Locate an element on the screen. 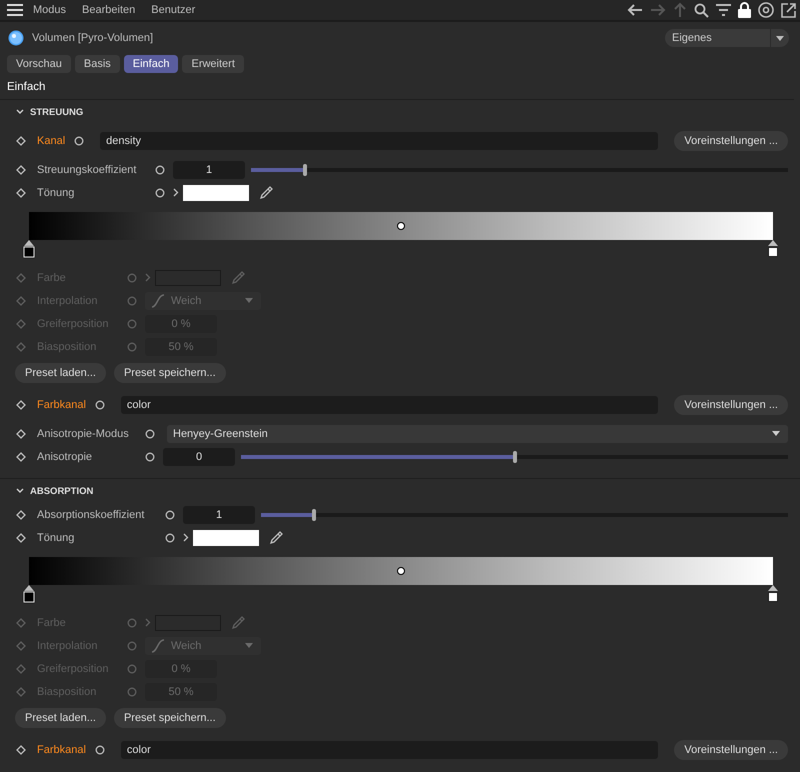 Image resolution: width=800 pixels, height=772 pixels. mode-dropdown: Henyey-Greenstein is located at coordinates (477, 433).